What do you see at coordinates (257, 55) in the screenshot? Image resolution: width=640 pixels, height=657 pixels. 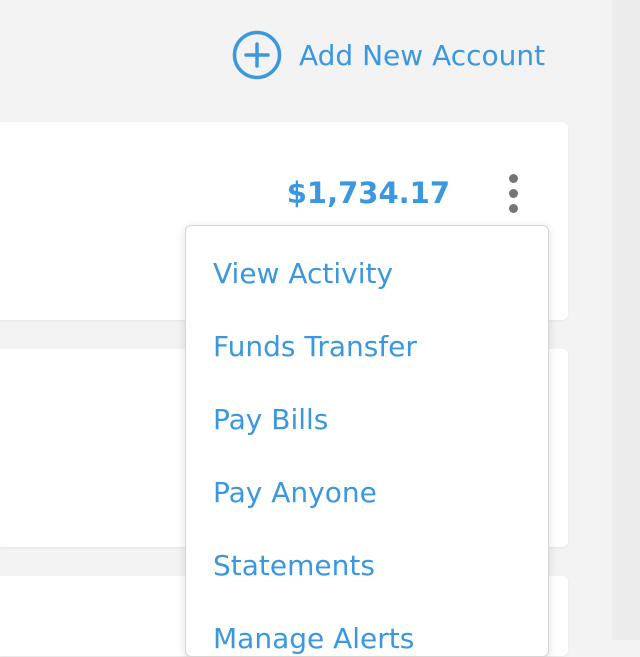 I see `plus-circle-icon` at bounding box center [257, 55].